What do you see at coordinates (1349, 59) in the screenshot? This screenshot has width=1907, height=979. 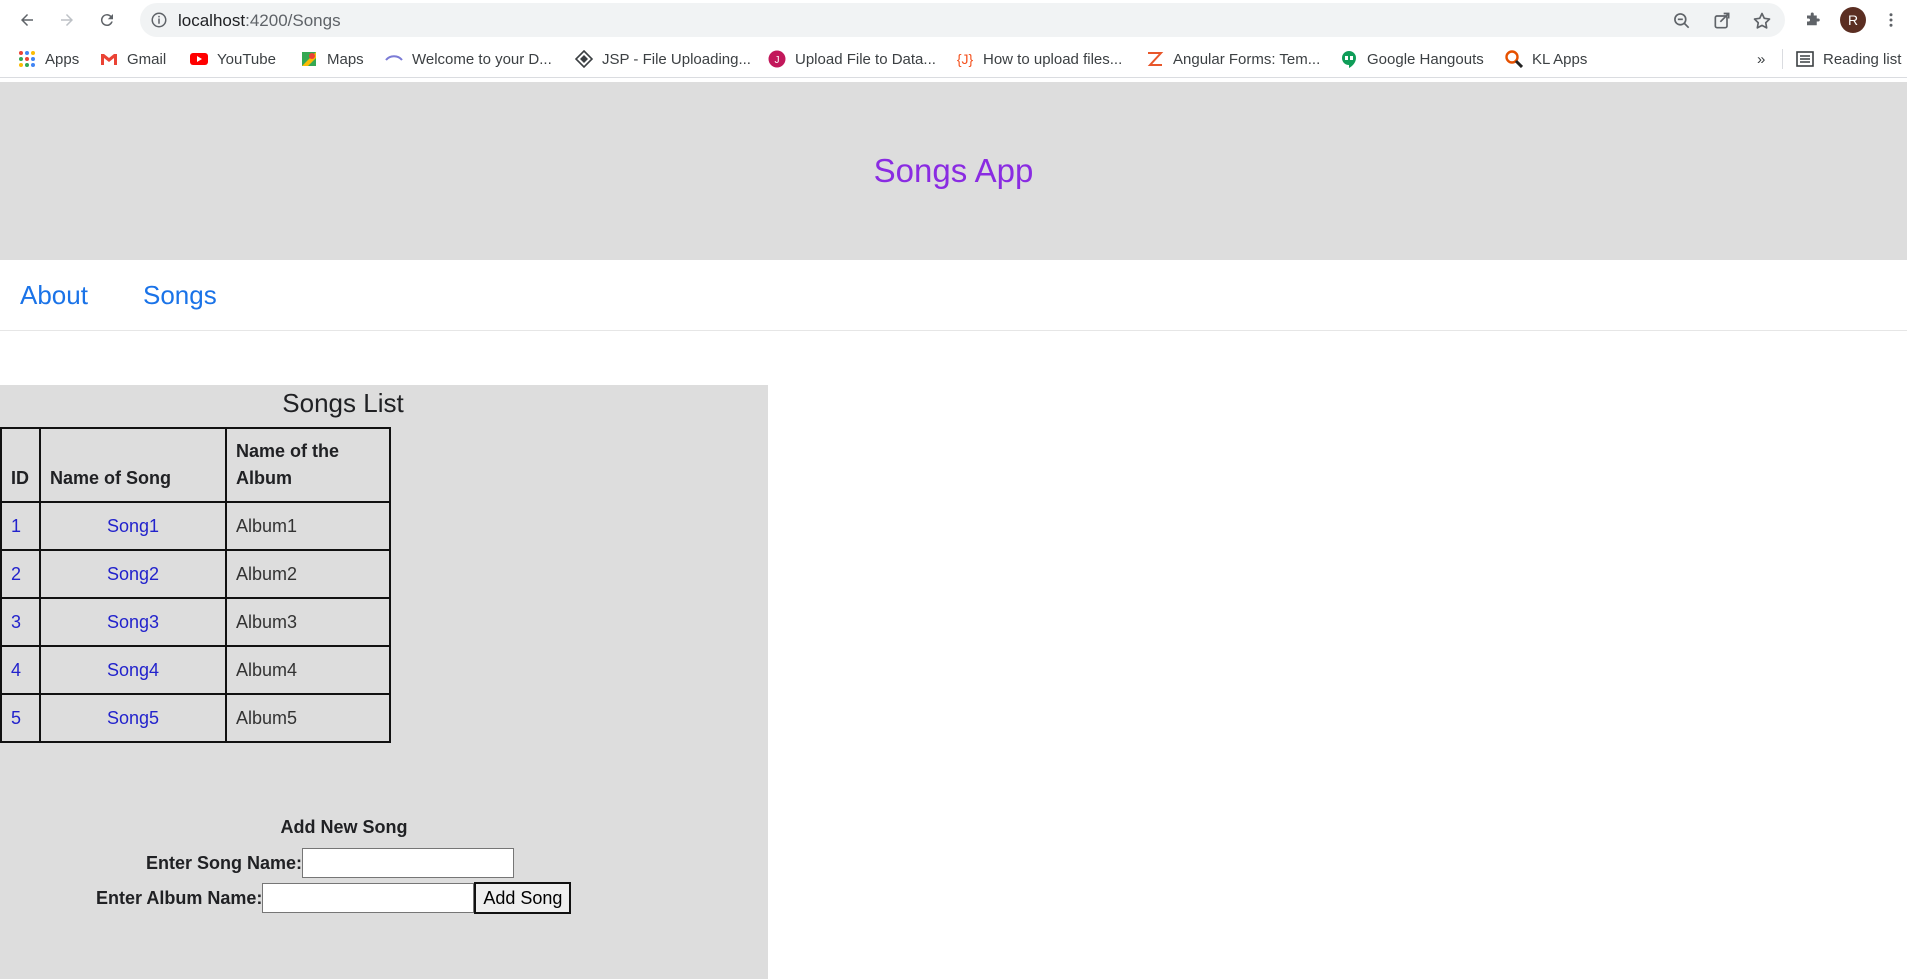 I see `hangouts-icon` at bounding box center [1349, 59].